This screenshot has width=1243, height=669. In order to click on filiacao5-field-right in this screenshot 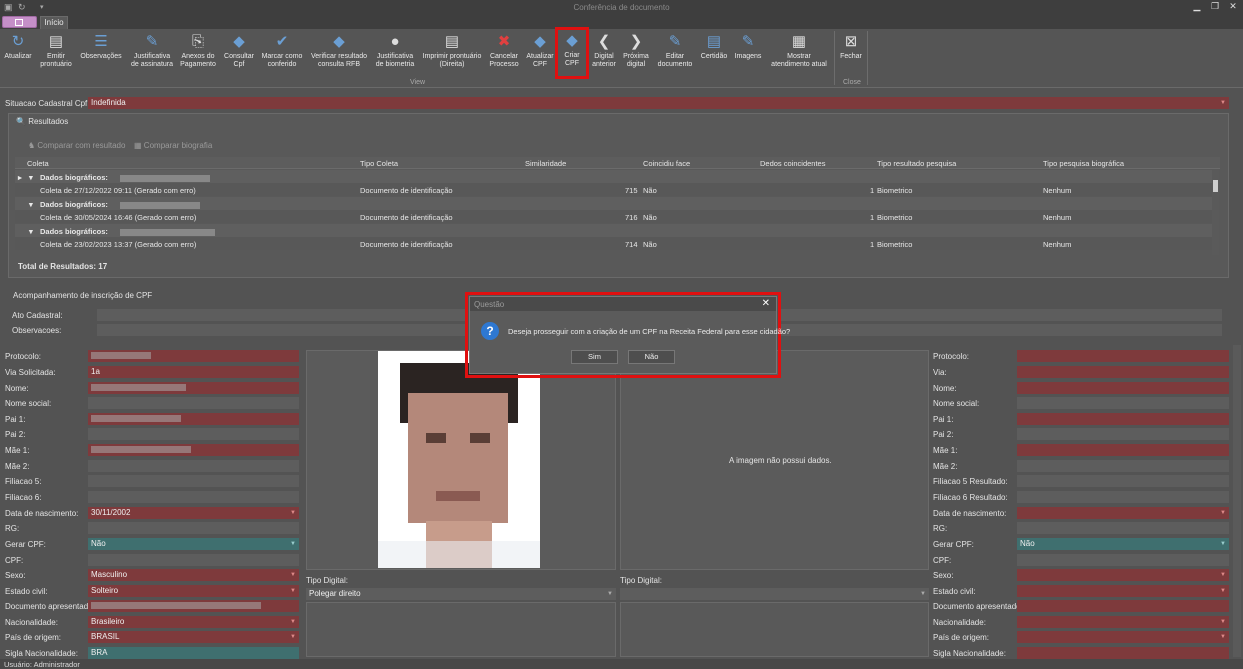, I will do `click(1123, 481)`.